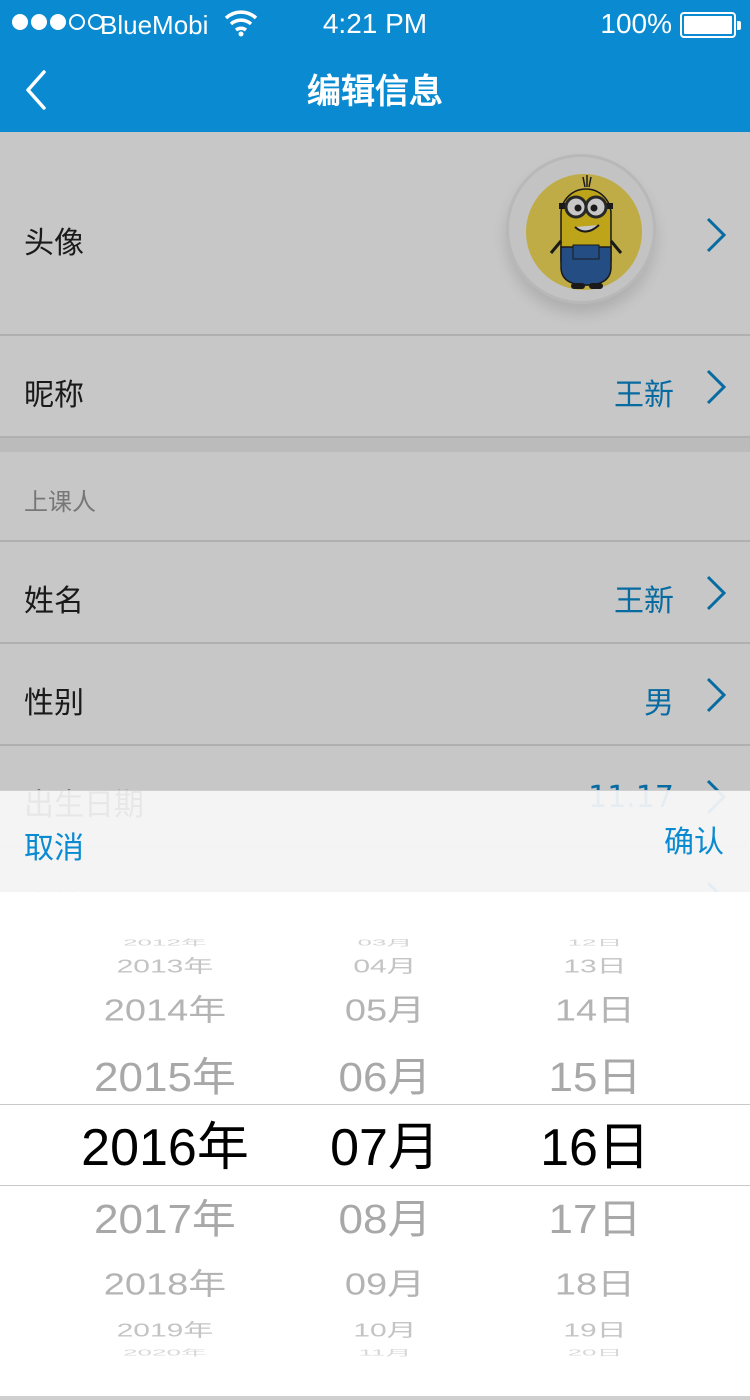 Image resolution: width=750 pixels, height=1400 pixels. I want to click on month-option: 06月, so click(385, 1077).